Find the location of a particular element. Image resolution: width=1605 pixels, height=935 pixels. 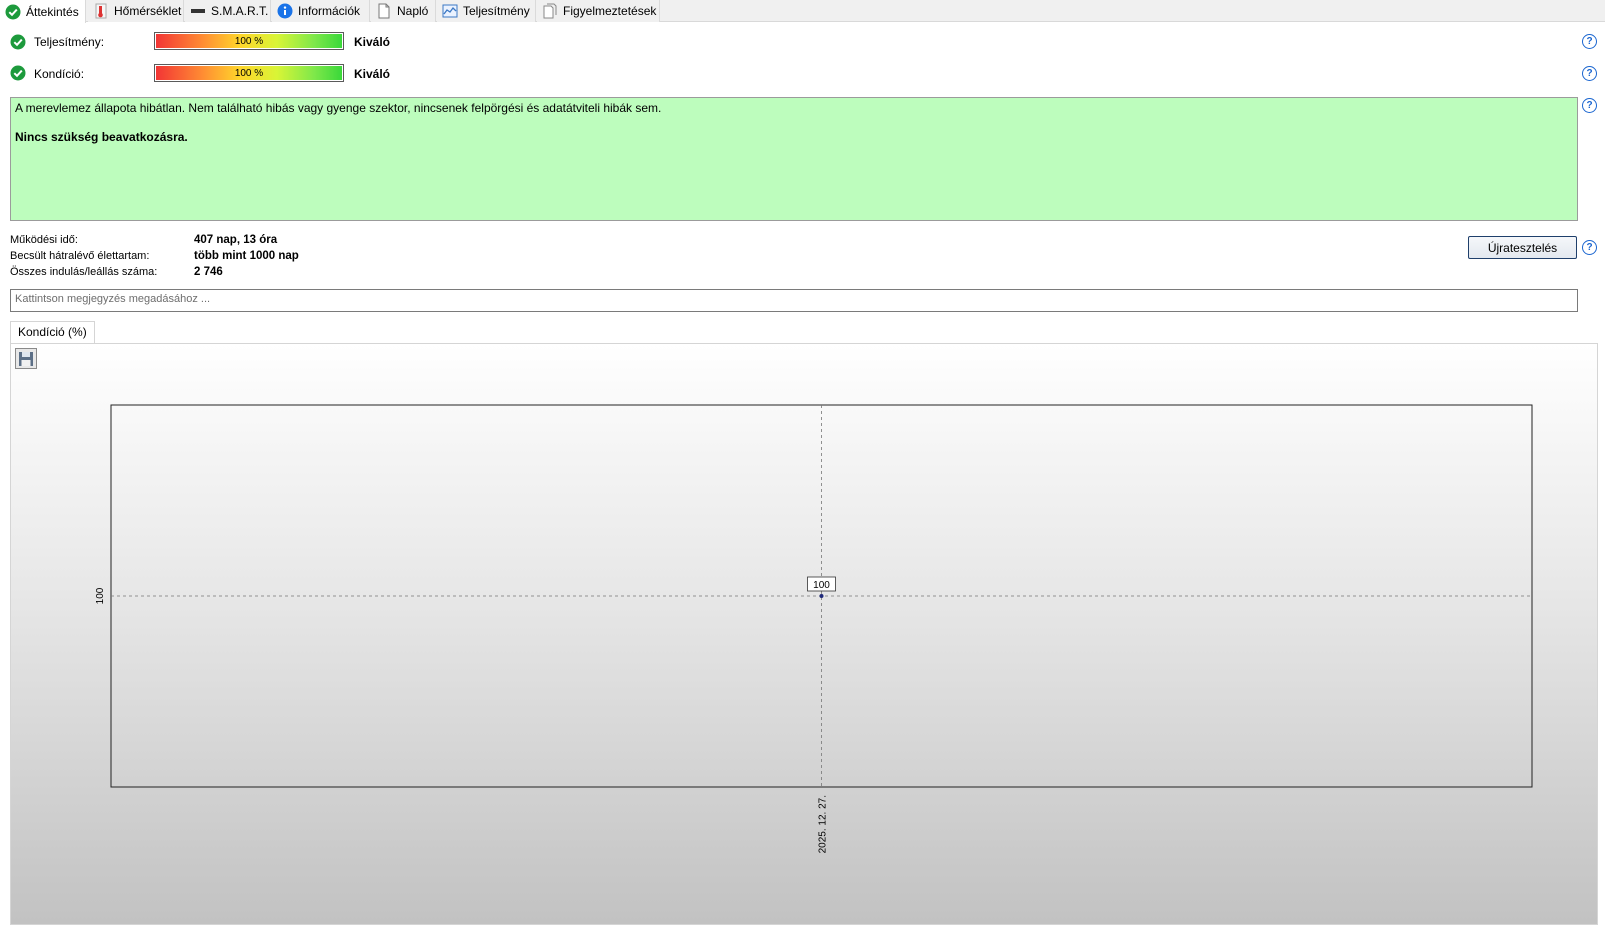

x-tick-label: 2025. 12. 27. is located at coordinates (823, 824).